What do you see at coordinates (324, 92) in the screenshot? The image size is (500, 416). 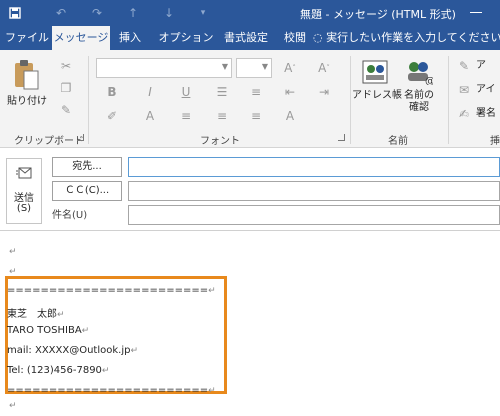 I see `increase-indent-icon: ⇥` at bounding box center [324, 92].